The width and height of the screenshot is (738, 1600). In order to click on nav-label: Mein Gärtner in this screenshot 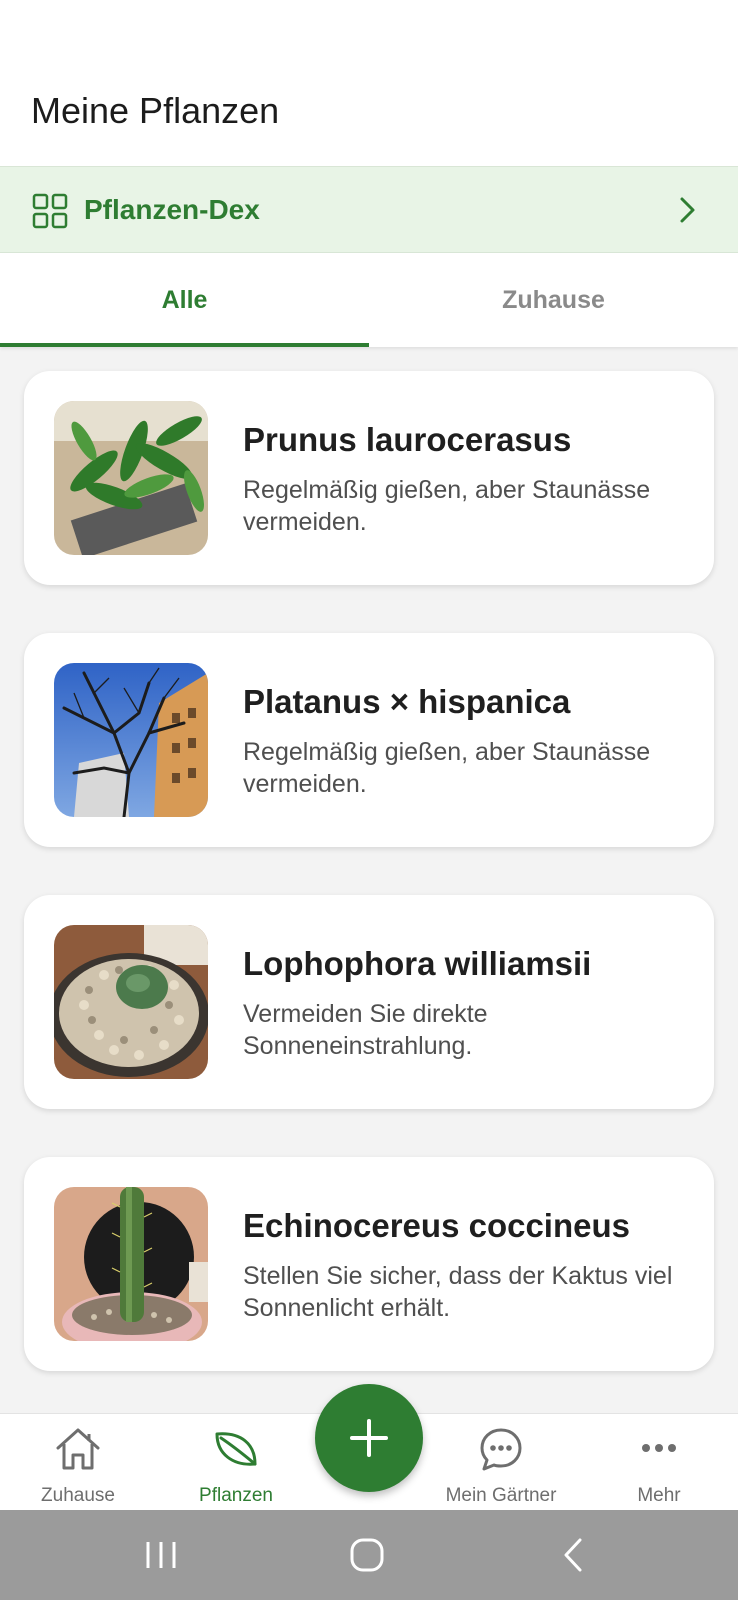, I will do `click(501, 1495)`.